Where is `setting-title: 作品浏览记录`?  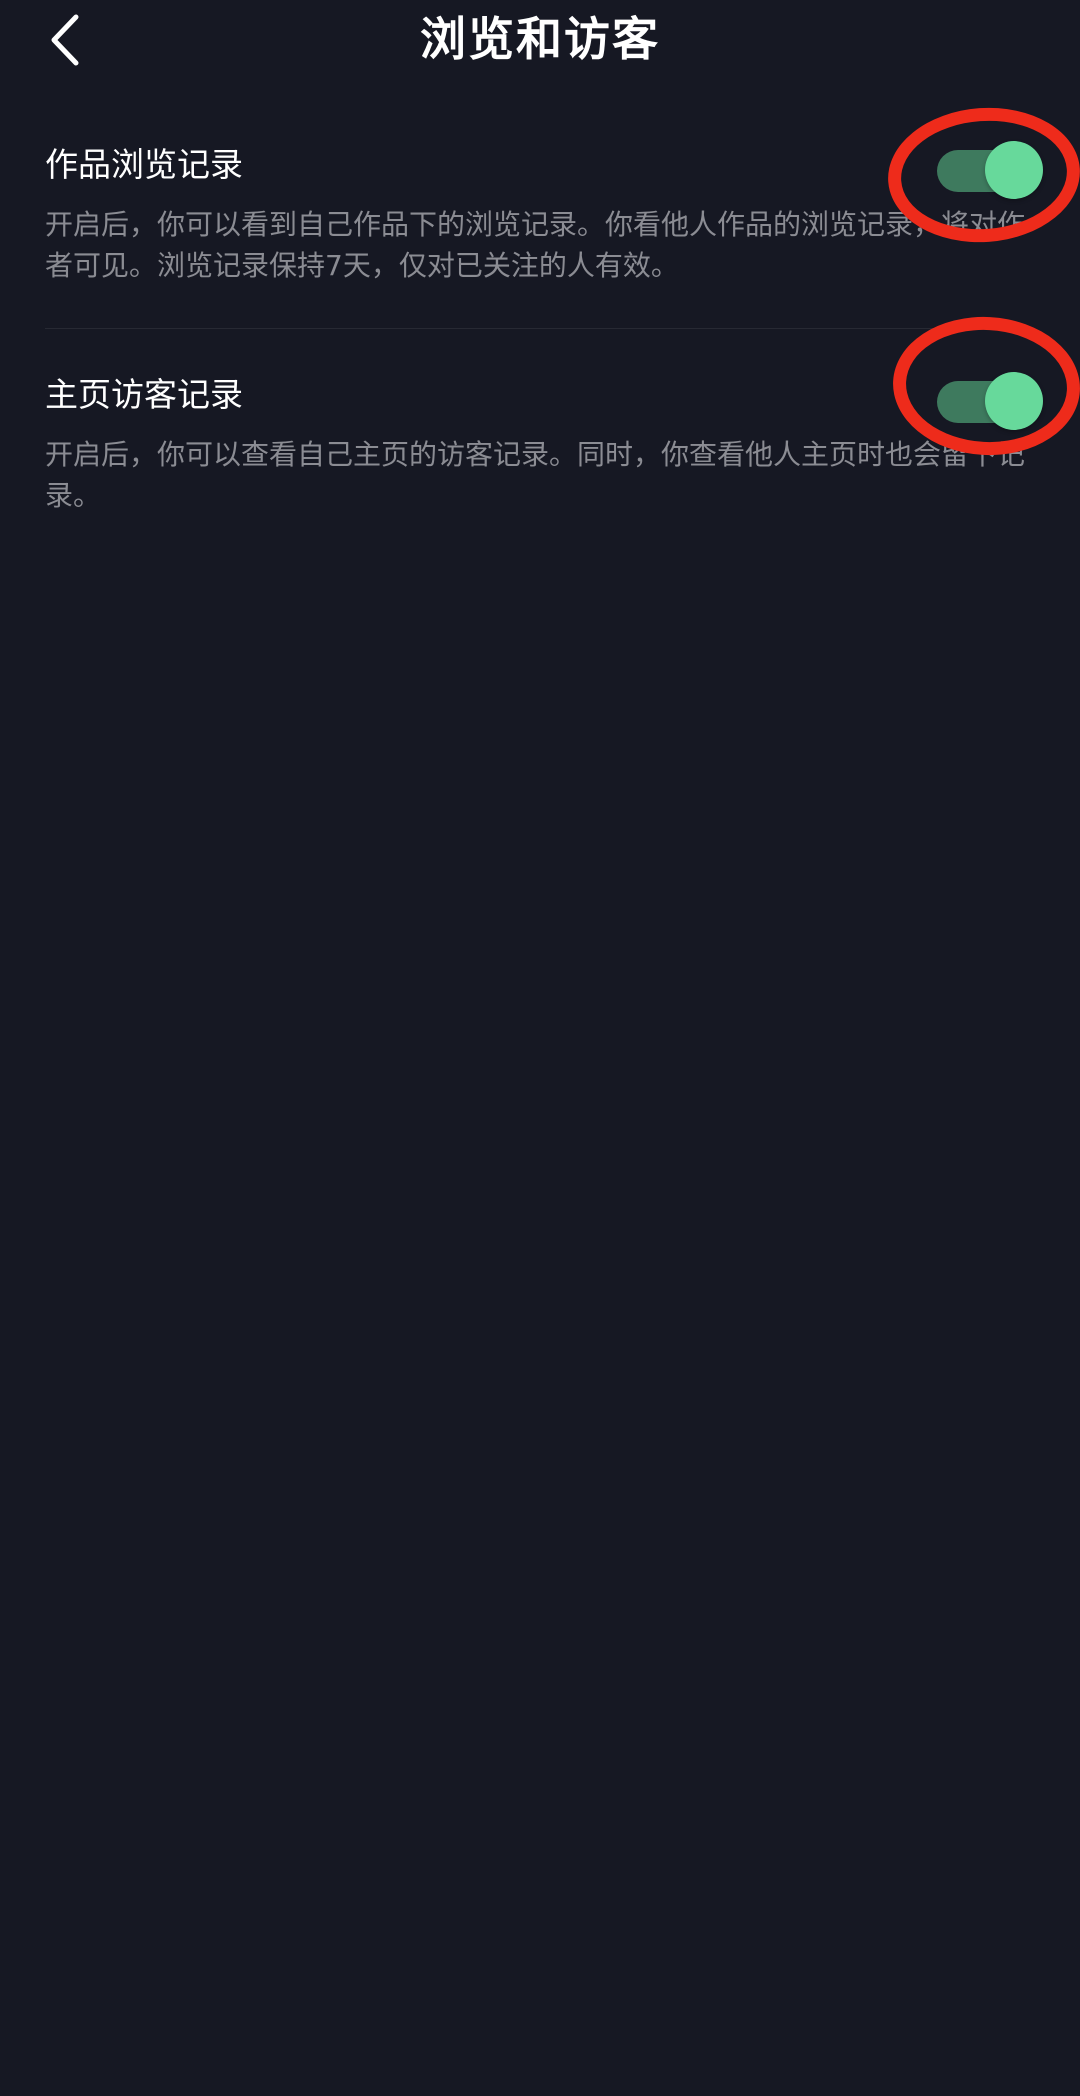 setting-title: 作品浏览记录 is located at coordinates (144, 164).